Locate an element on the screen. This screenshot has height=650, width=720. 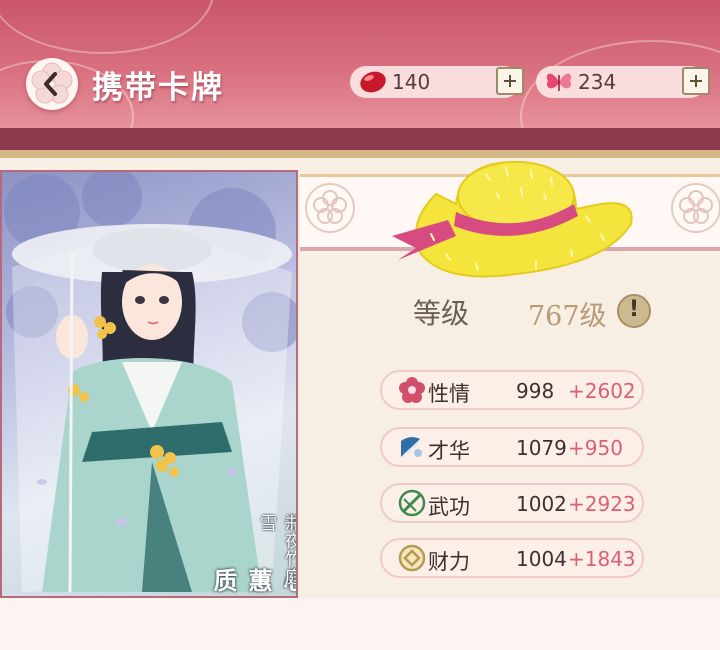
stat-row-talent: 才华 1079 +950 is located at coordinates (512, 447).